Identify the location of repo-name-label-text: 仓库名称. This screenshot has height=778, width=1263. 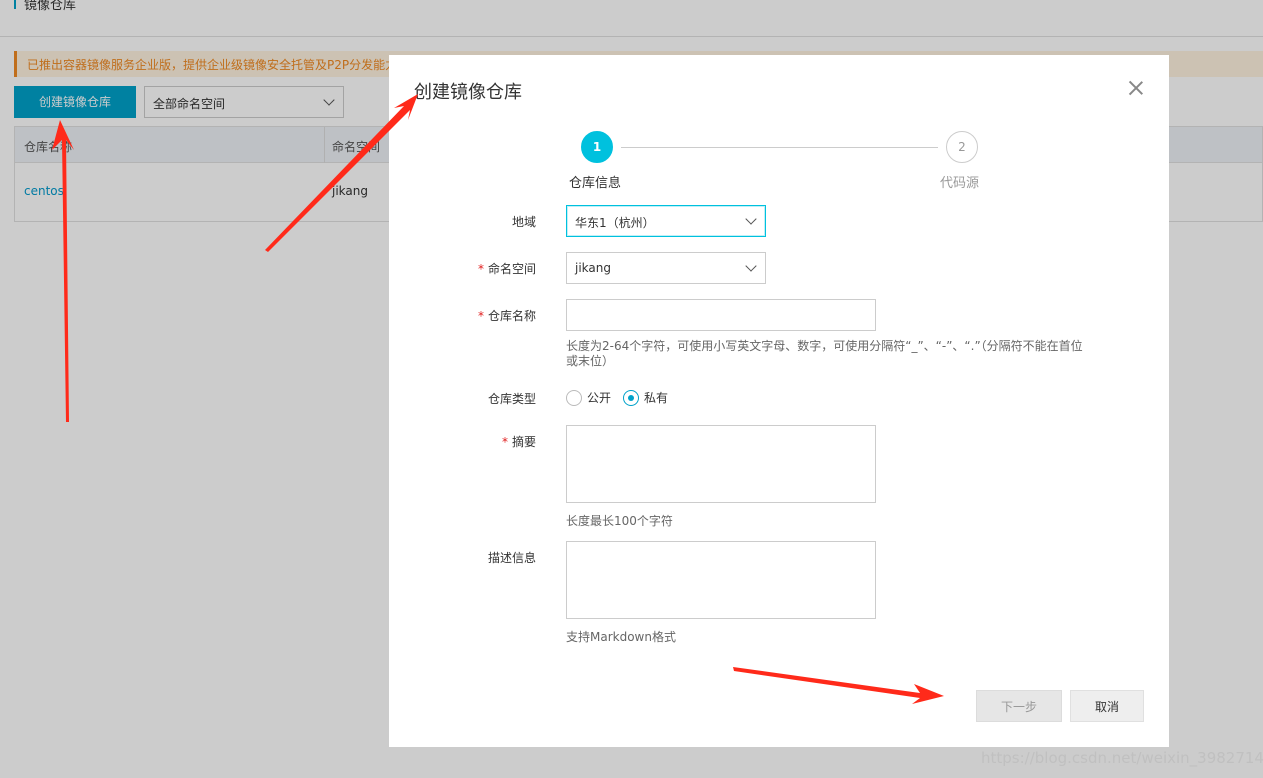
(511, 316).